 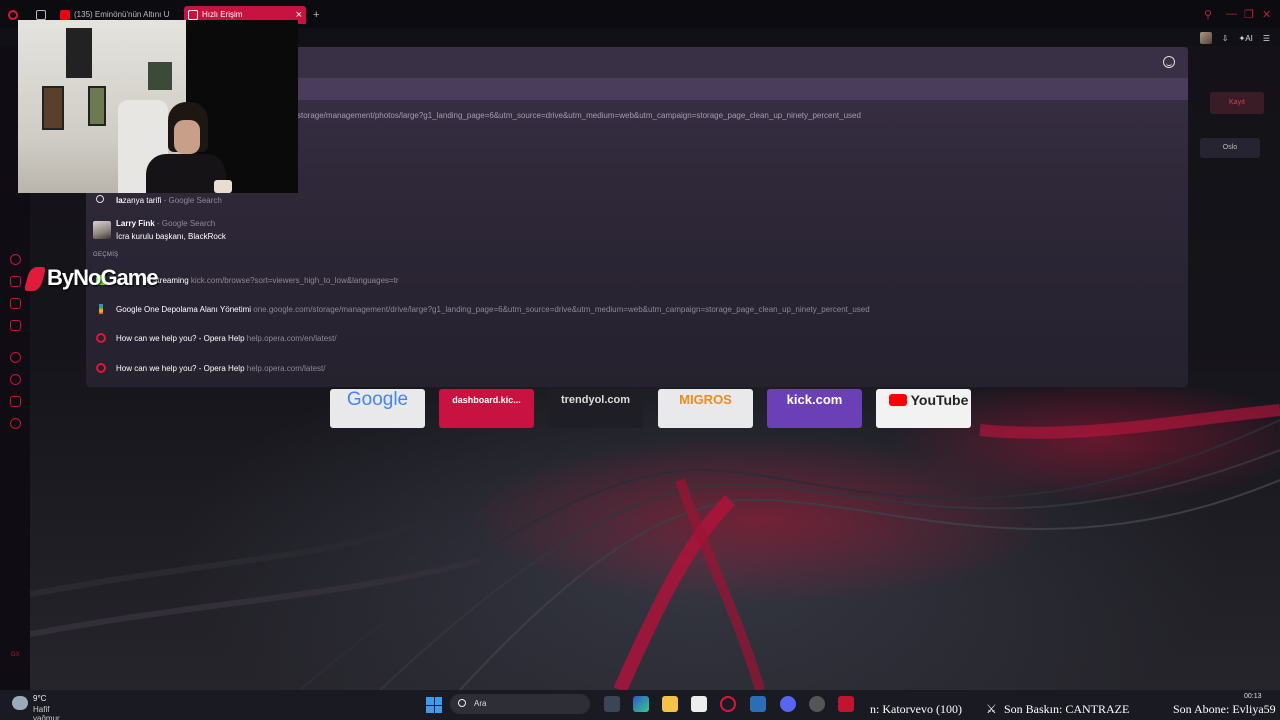 I want to click on ticker-sword-icon: ⚔, so click(x=991, y=709).